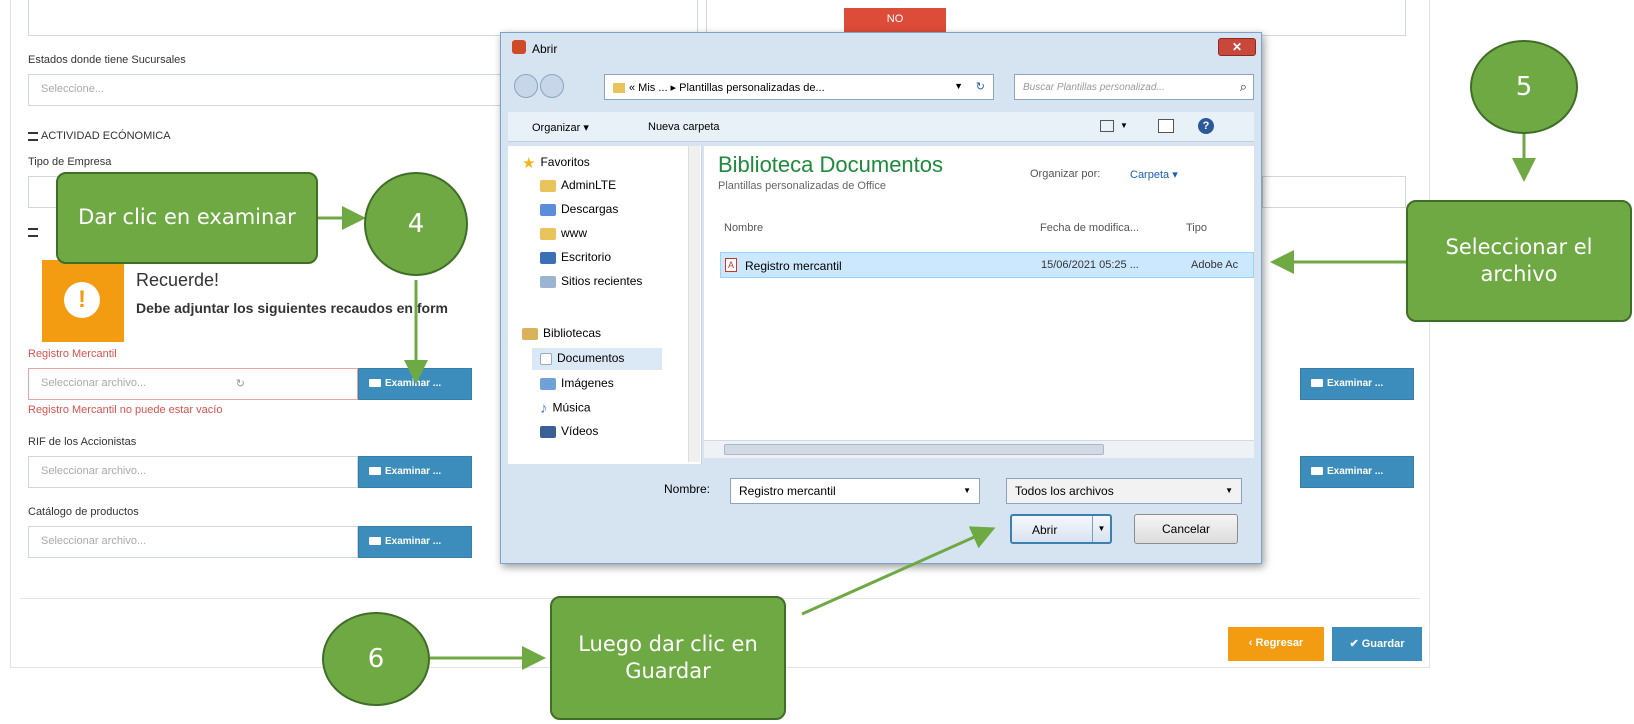 The image size is (1634, 724). What do you see at coordinates (1524, 87) in the screenshot?
I see `step5-number-circle: 5` at bounding box center [1524, 87].